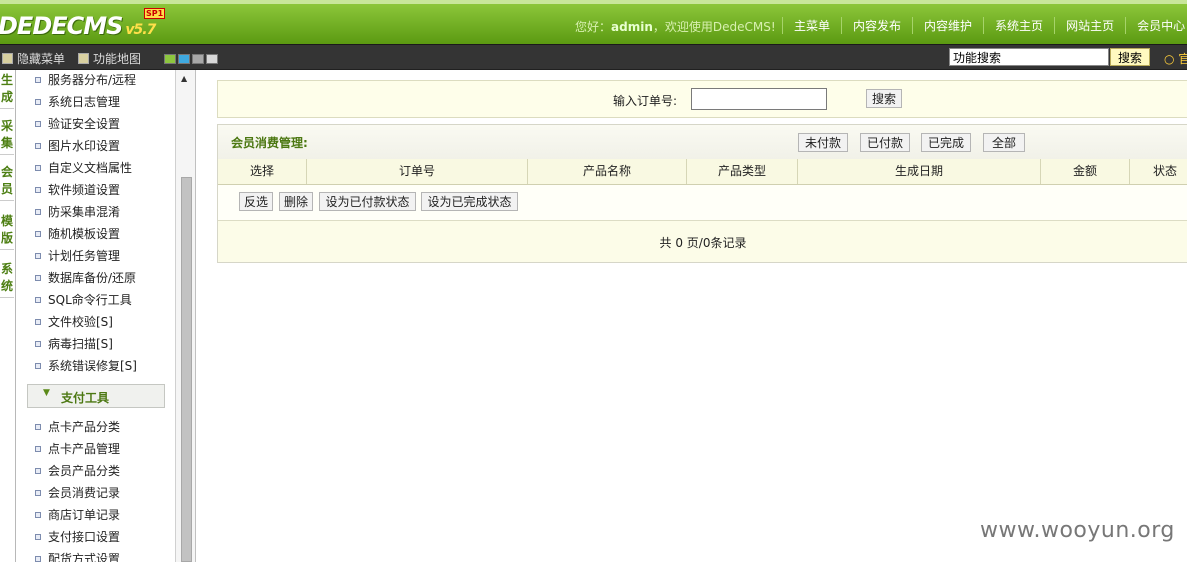 This screenshot has height=562, width=1187. Describe the element at coordinates (117, 59) in the screenshot. I see `site-map-label: 功能地图` at that location.